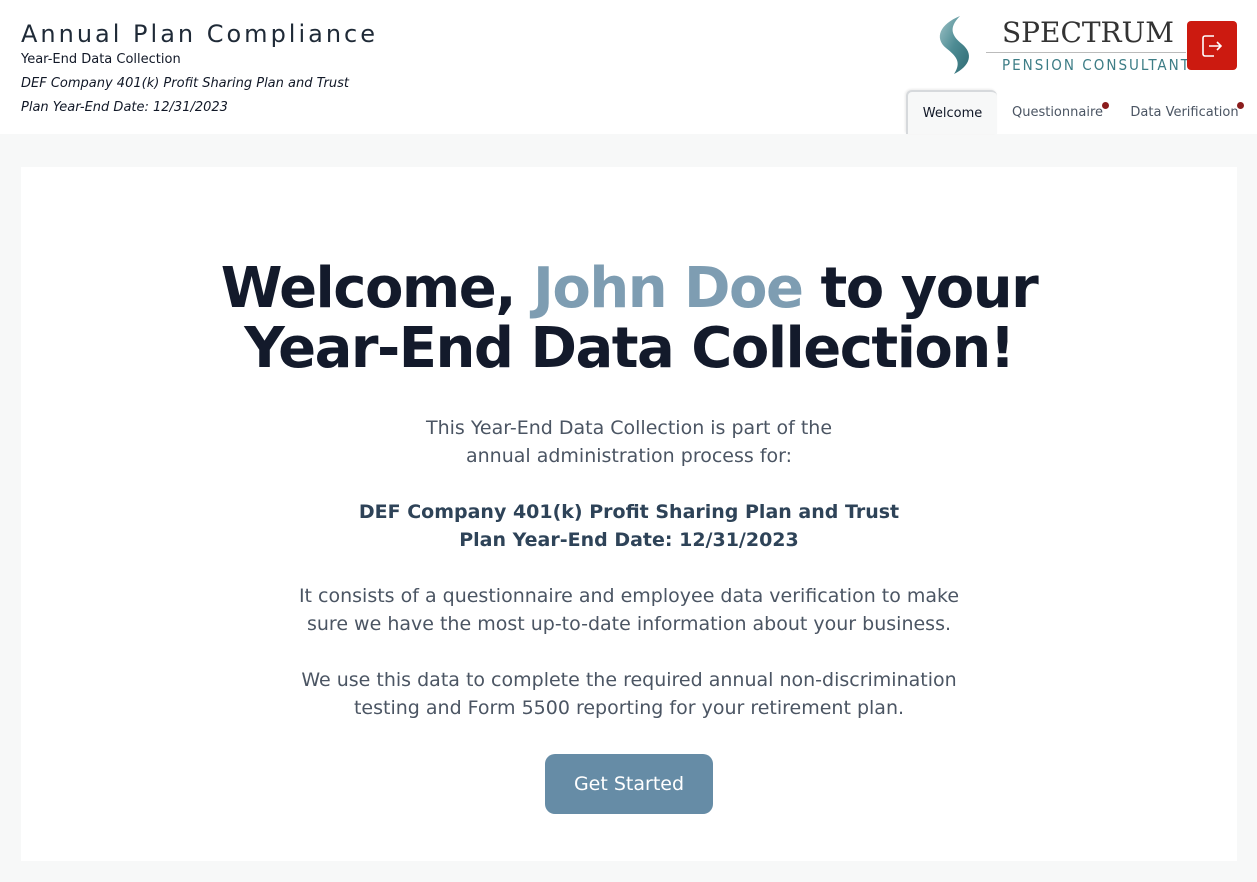  Describe the element at coordinates (668, 288) in the screenshot. I see `user-name: John Doe` at that location.